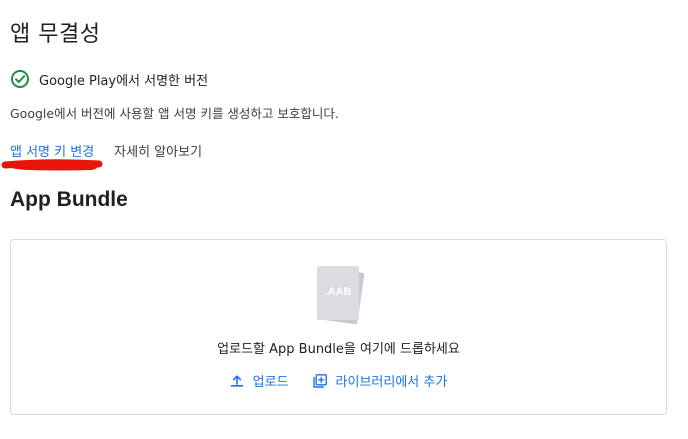  I want to click on check-circle-icon, so click(20, 79).